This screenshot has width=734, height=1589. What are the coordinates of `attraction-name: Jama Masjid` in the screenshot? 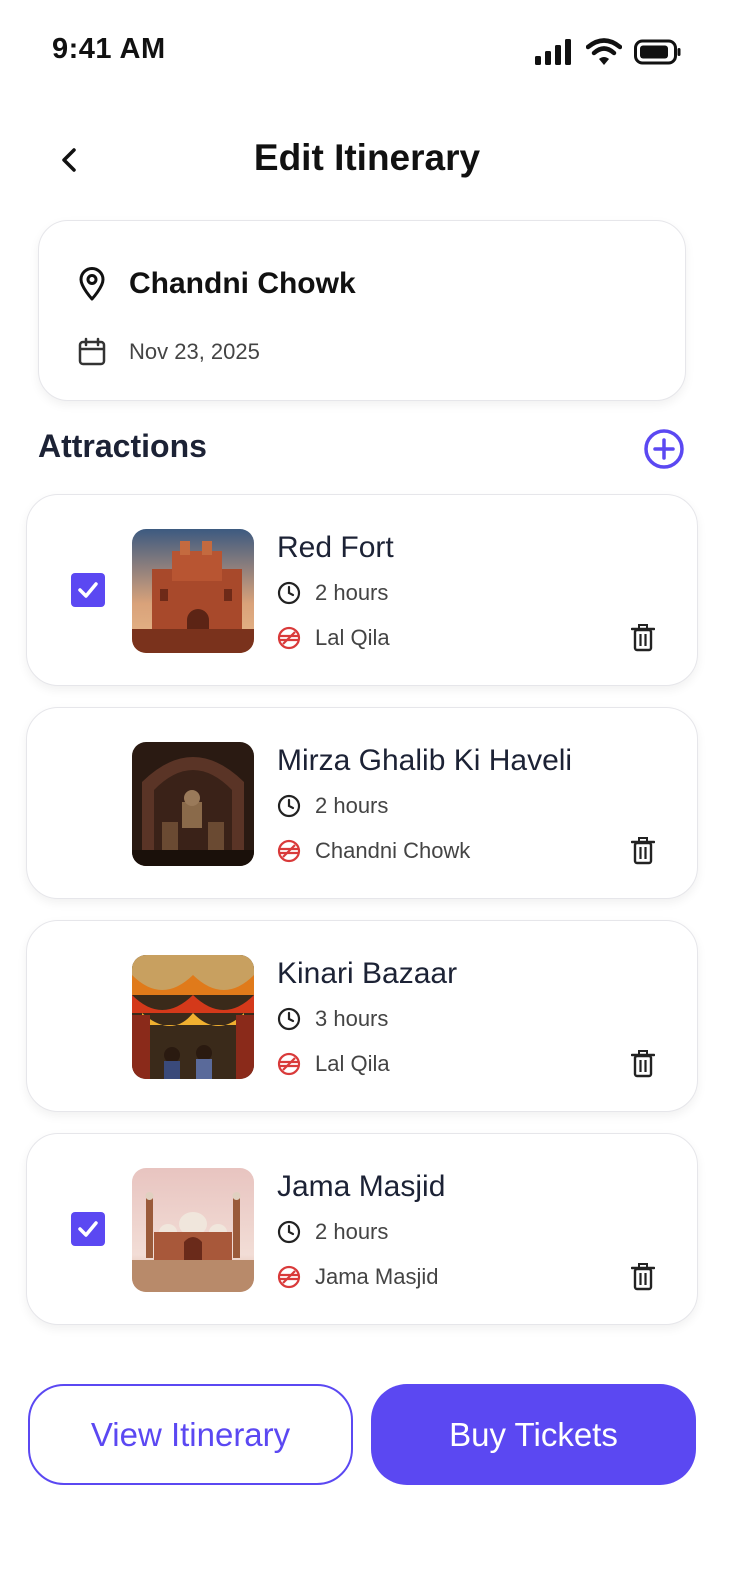 It's located at (361, 1186).